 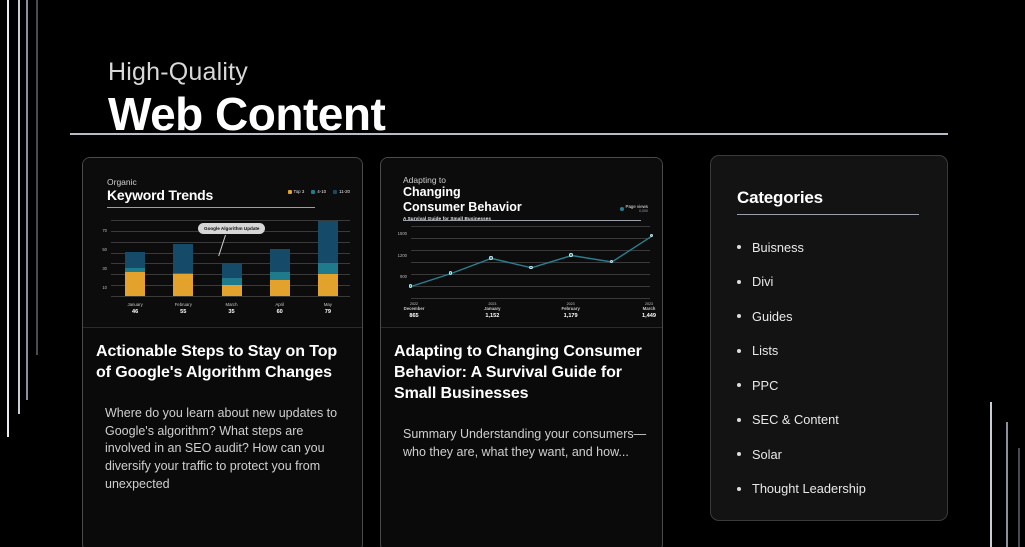 I want to click on category-item-buisness: Buisness, so click(x=837, y=247).